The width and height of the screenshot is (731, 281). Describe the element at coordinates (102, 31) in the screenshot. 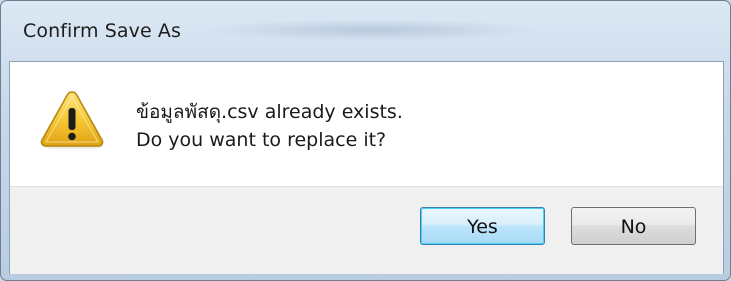

I see `window-title: Confirm Save As` at that location.